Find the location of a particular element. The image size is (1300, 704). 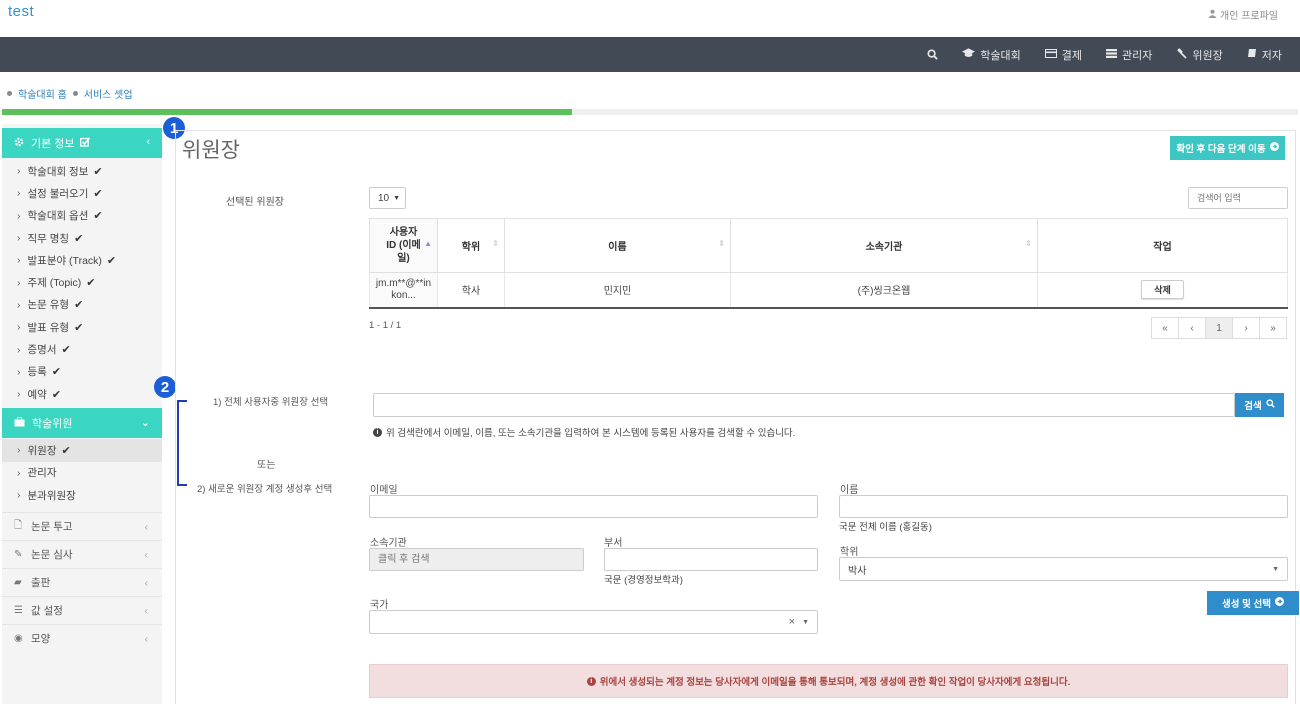

breadcrumb-home: 학술대회 홈 is located at coordinates (42, 93).